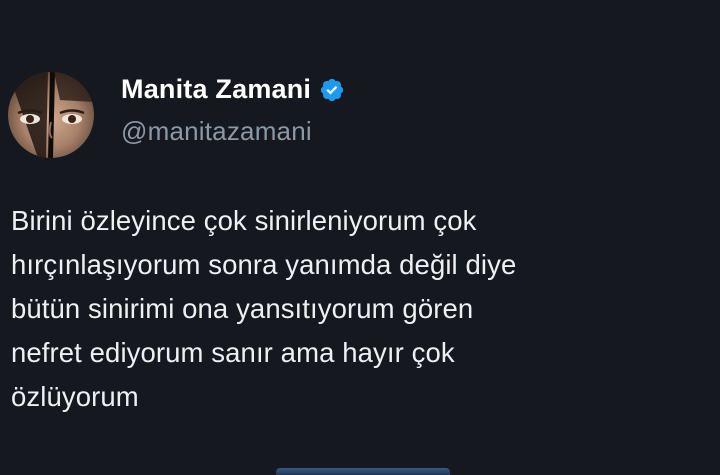  What do you see at coordinates (332, 90) in the screenshot?
I see `verified-badge-icon` at bounding box center [332, 90].